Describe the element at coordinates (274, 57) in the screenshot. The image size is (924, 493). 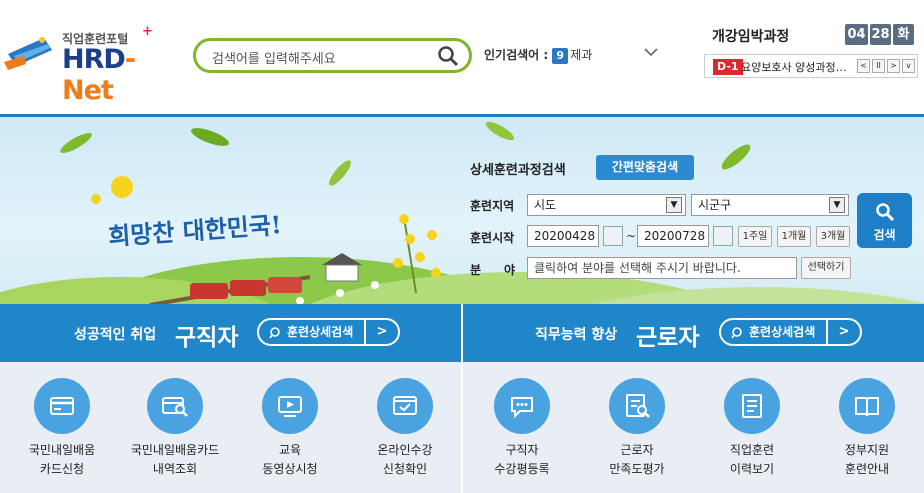
I see `search-input: 검색어를 입력해주세요` at that location.